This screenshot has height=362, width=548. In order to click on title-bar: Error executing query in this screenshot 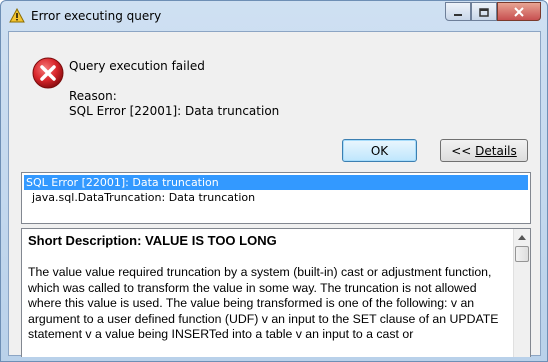, I will do `click(274, 16)`.